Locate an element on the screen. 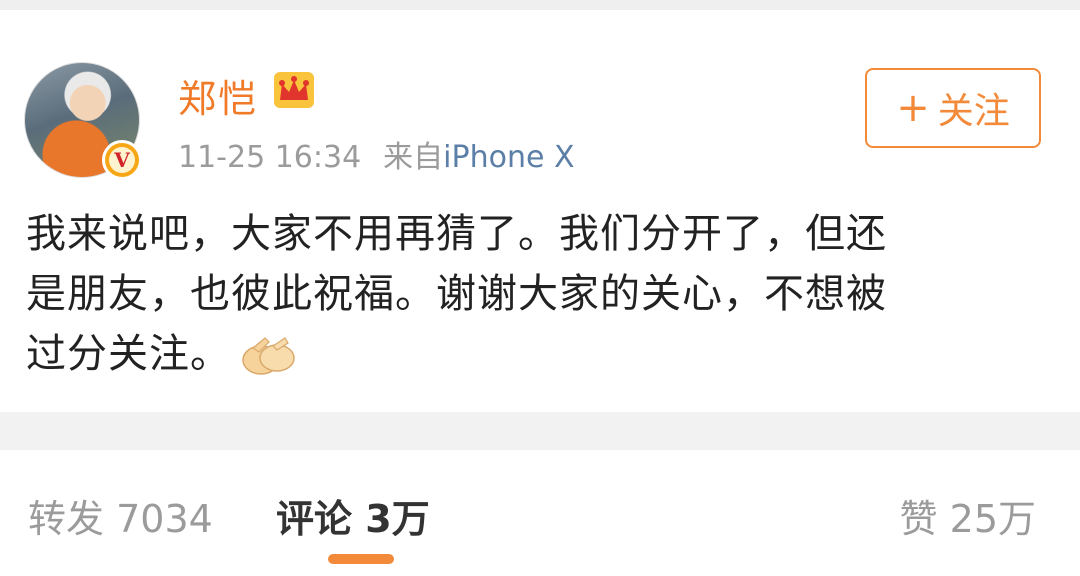 Image resolution: width=1080 pixels, height=576 pixels. crown-icon is located at coordinates (294, 90).